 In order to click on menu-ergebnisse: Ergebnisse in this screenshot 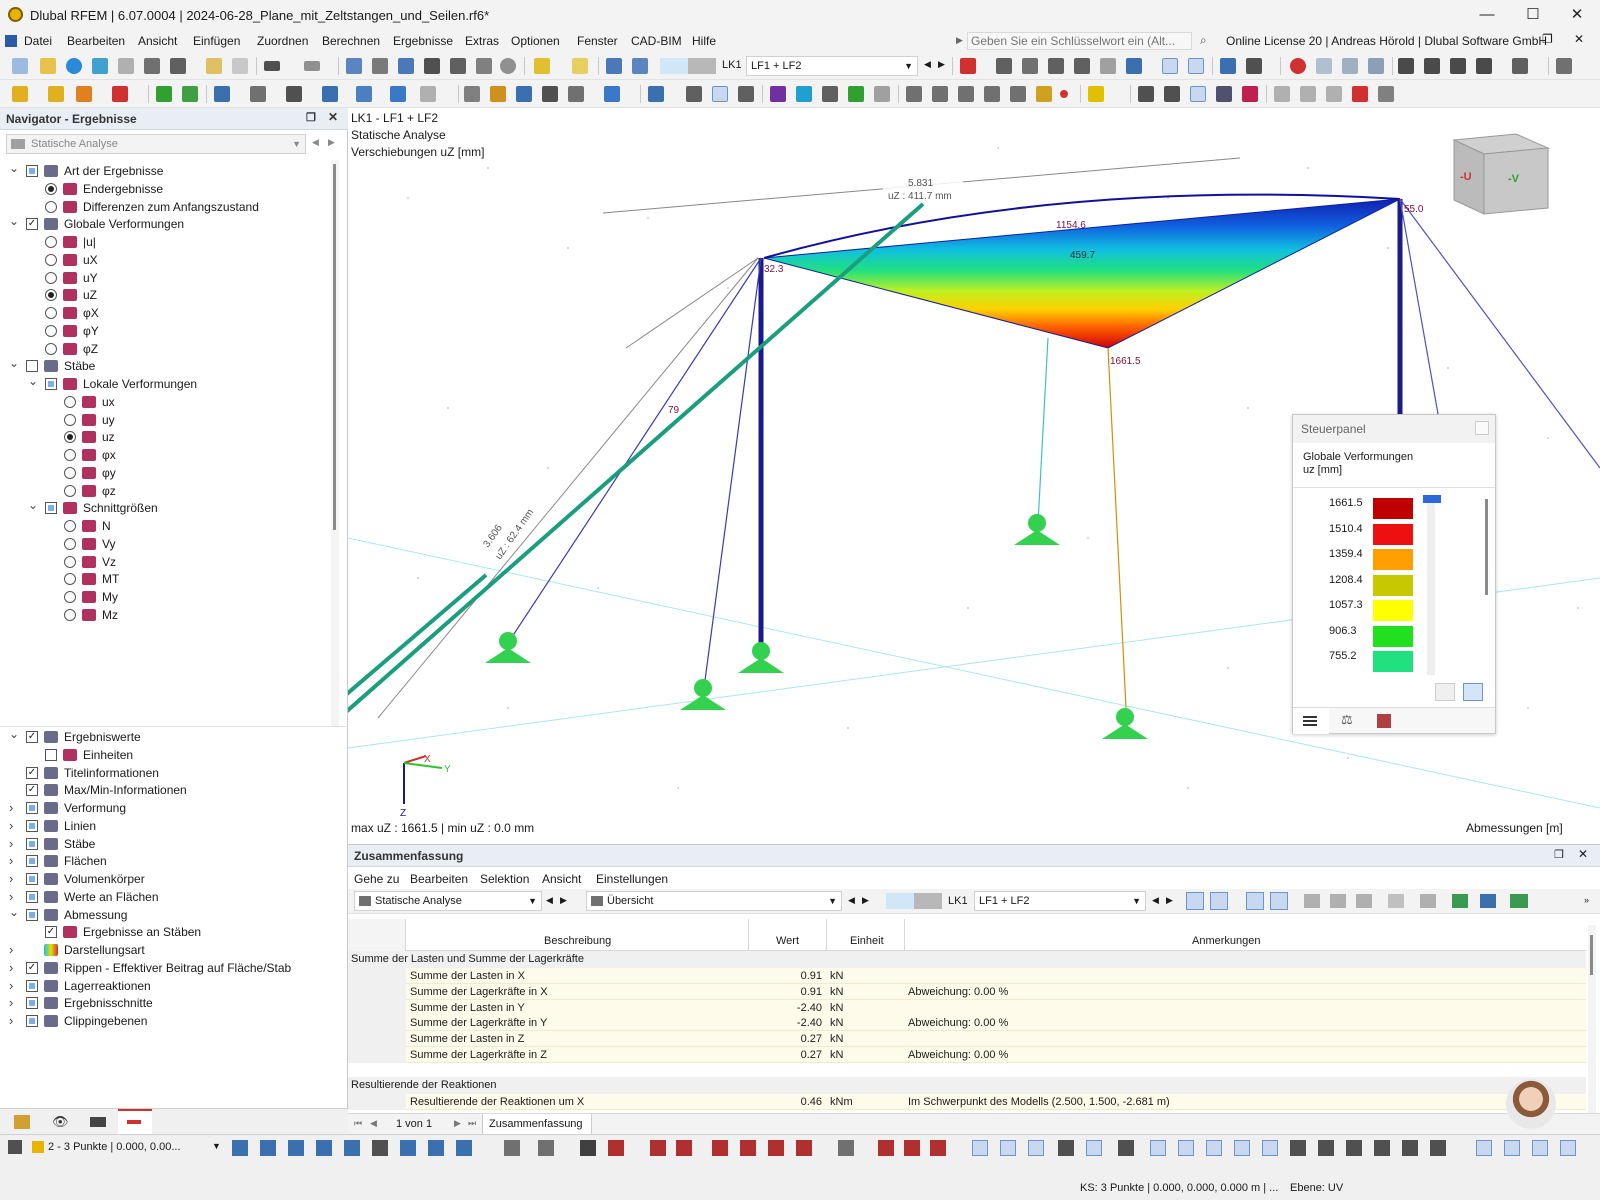, I will do `click(423, 41)`.